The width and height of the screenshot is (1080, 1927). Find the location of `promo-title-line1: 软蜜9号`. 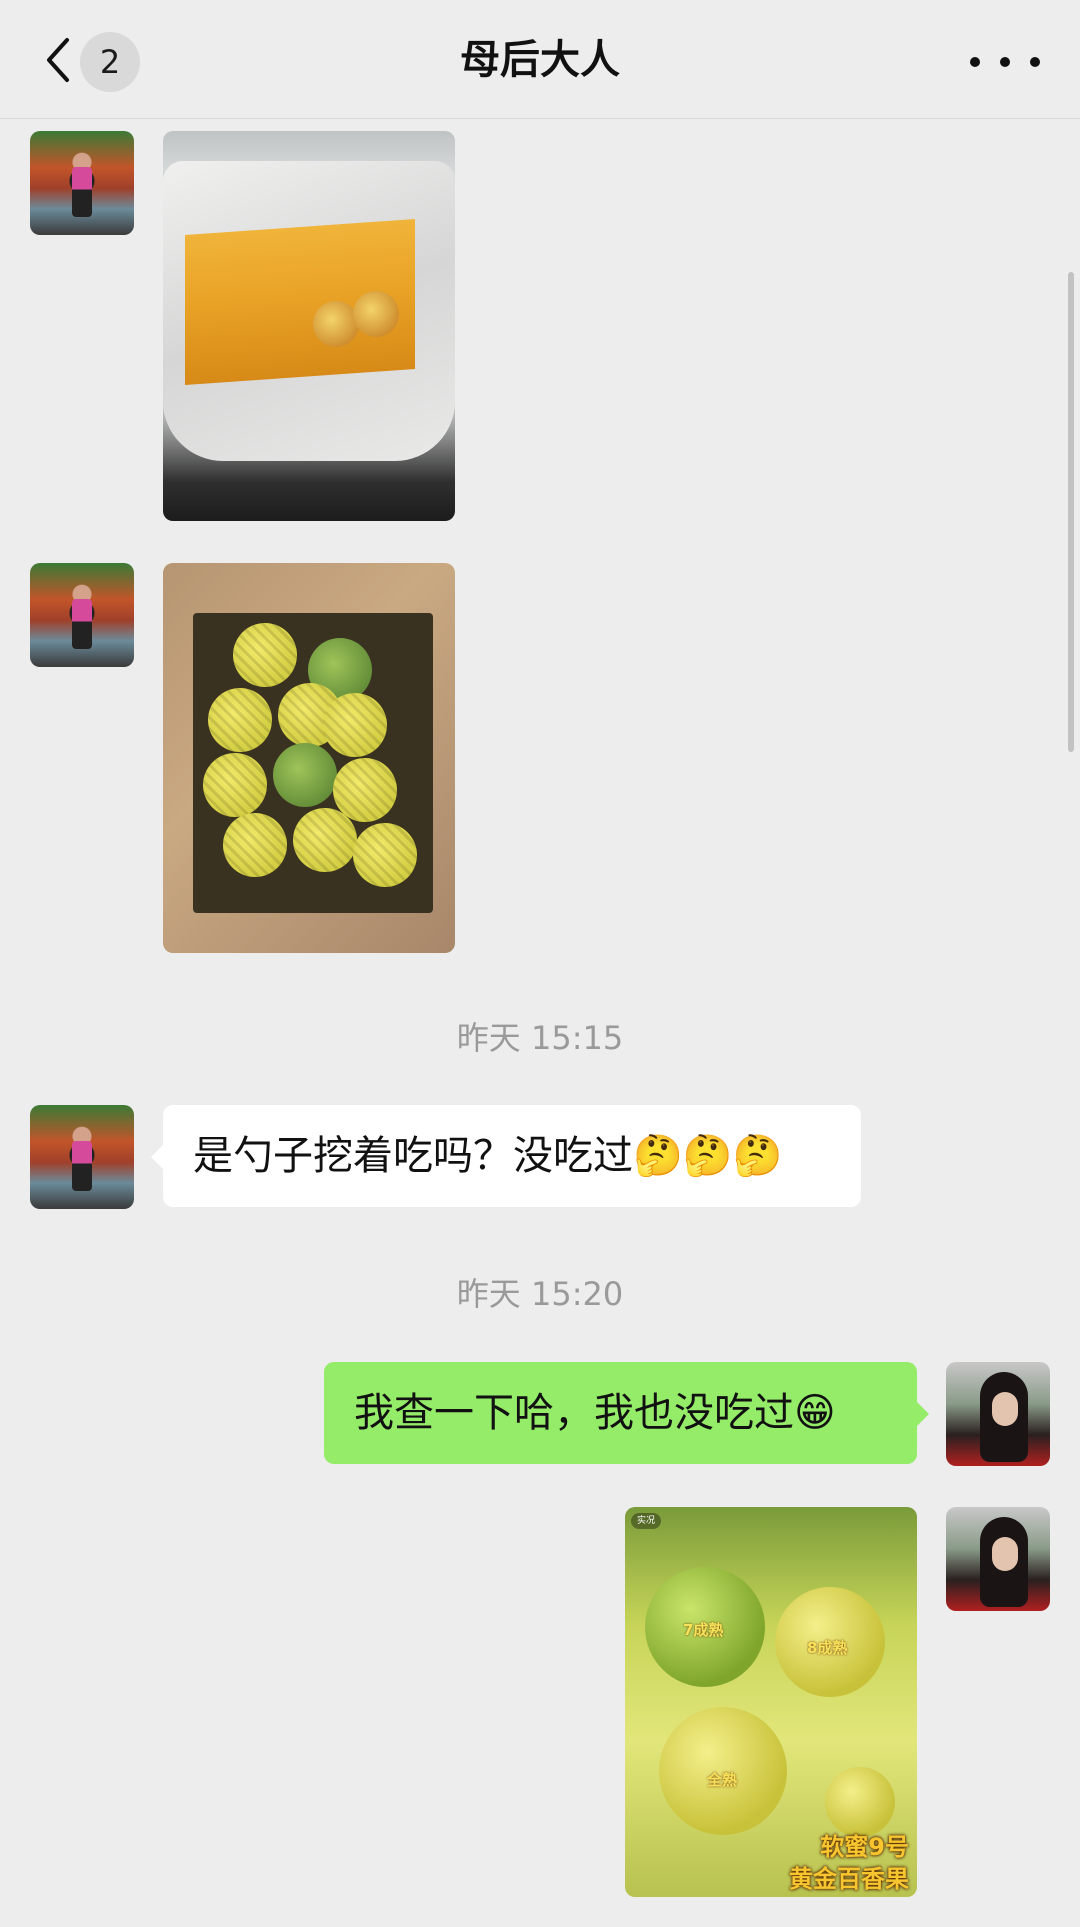

promo-title-line1: 软蜜9号 is located at coordinates (864, 1847).